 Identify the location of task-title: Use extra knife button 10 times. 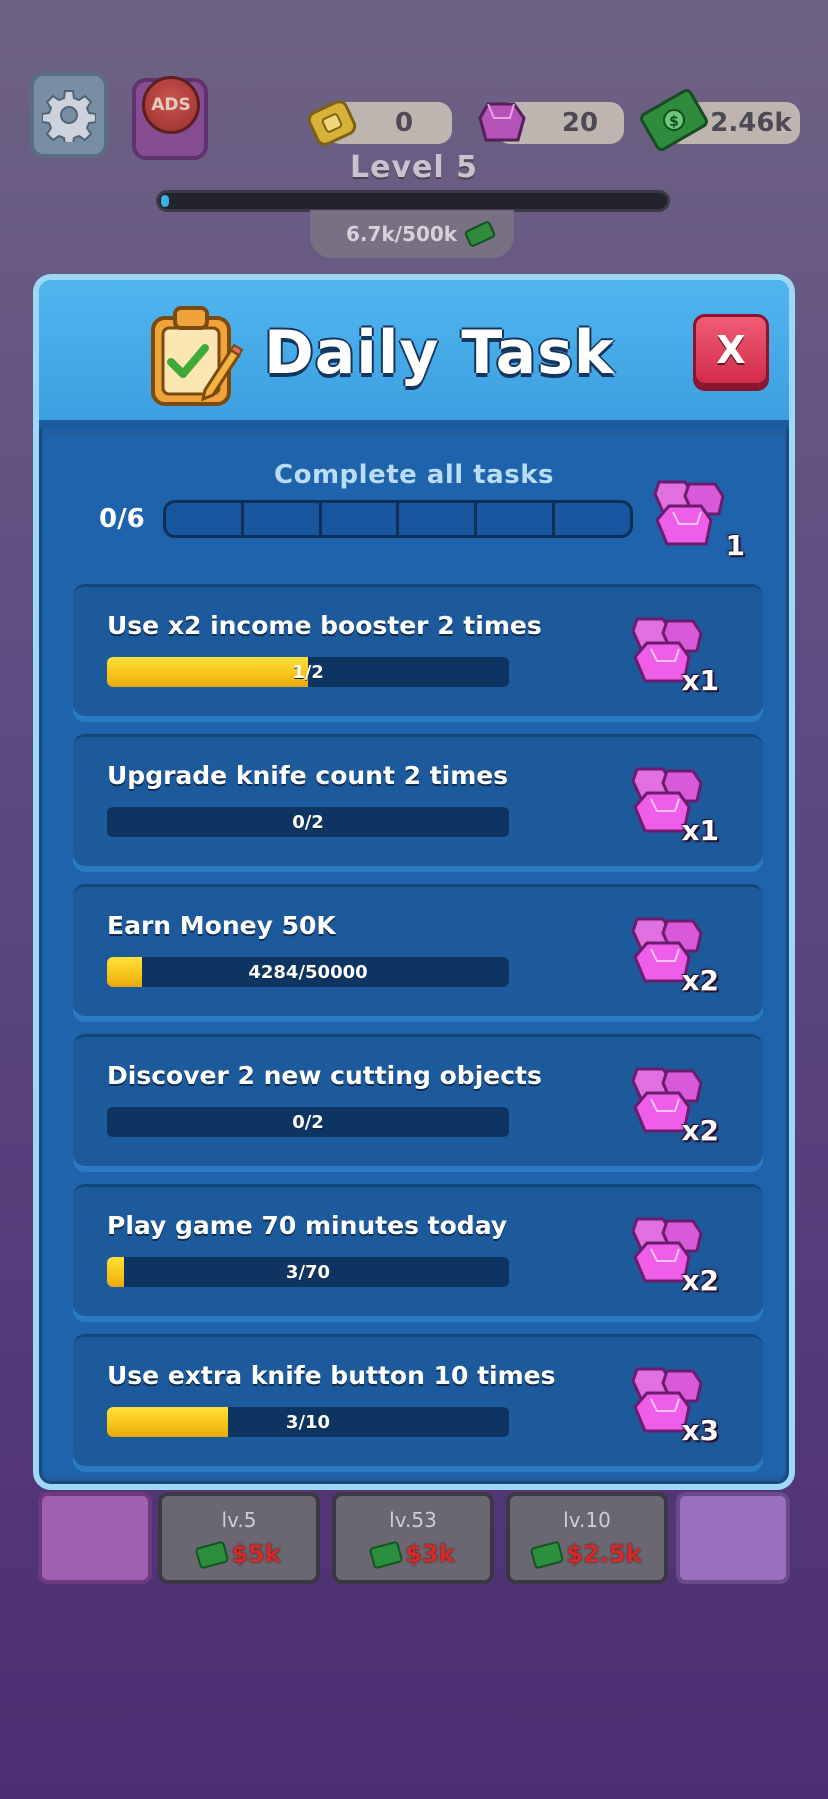
(331, 1375).